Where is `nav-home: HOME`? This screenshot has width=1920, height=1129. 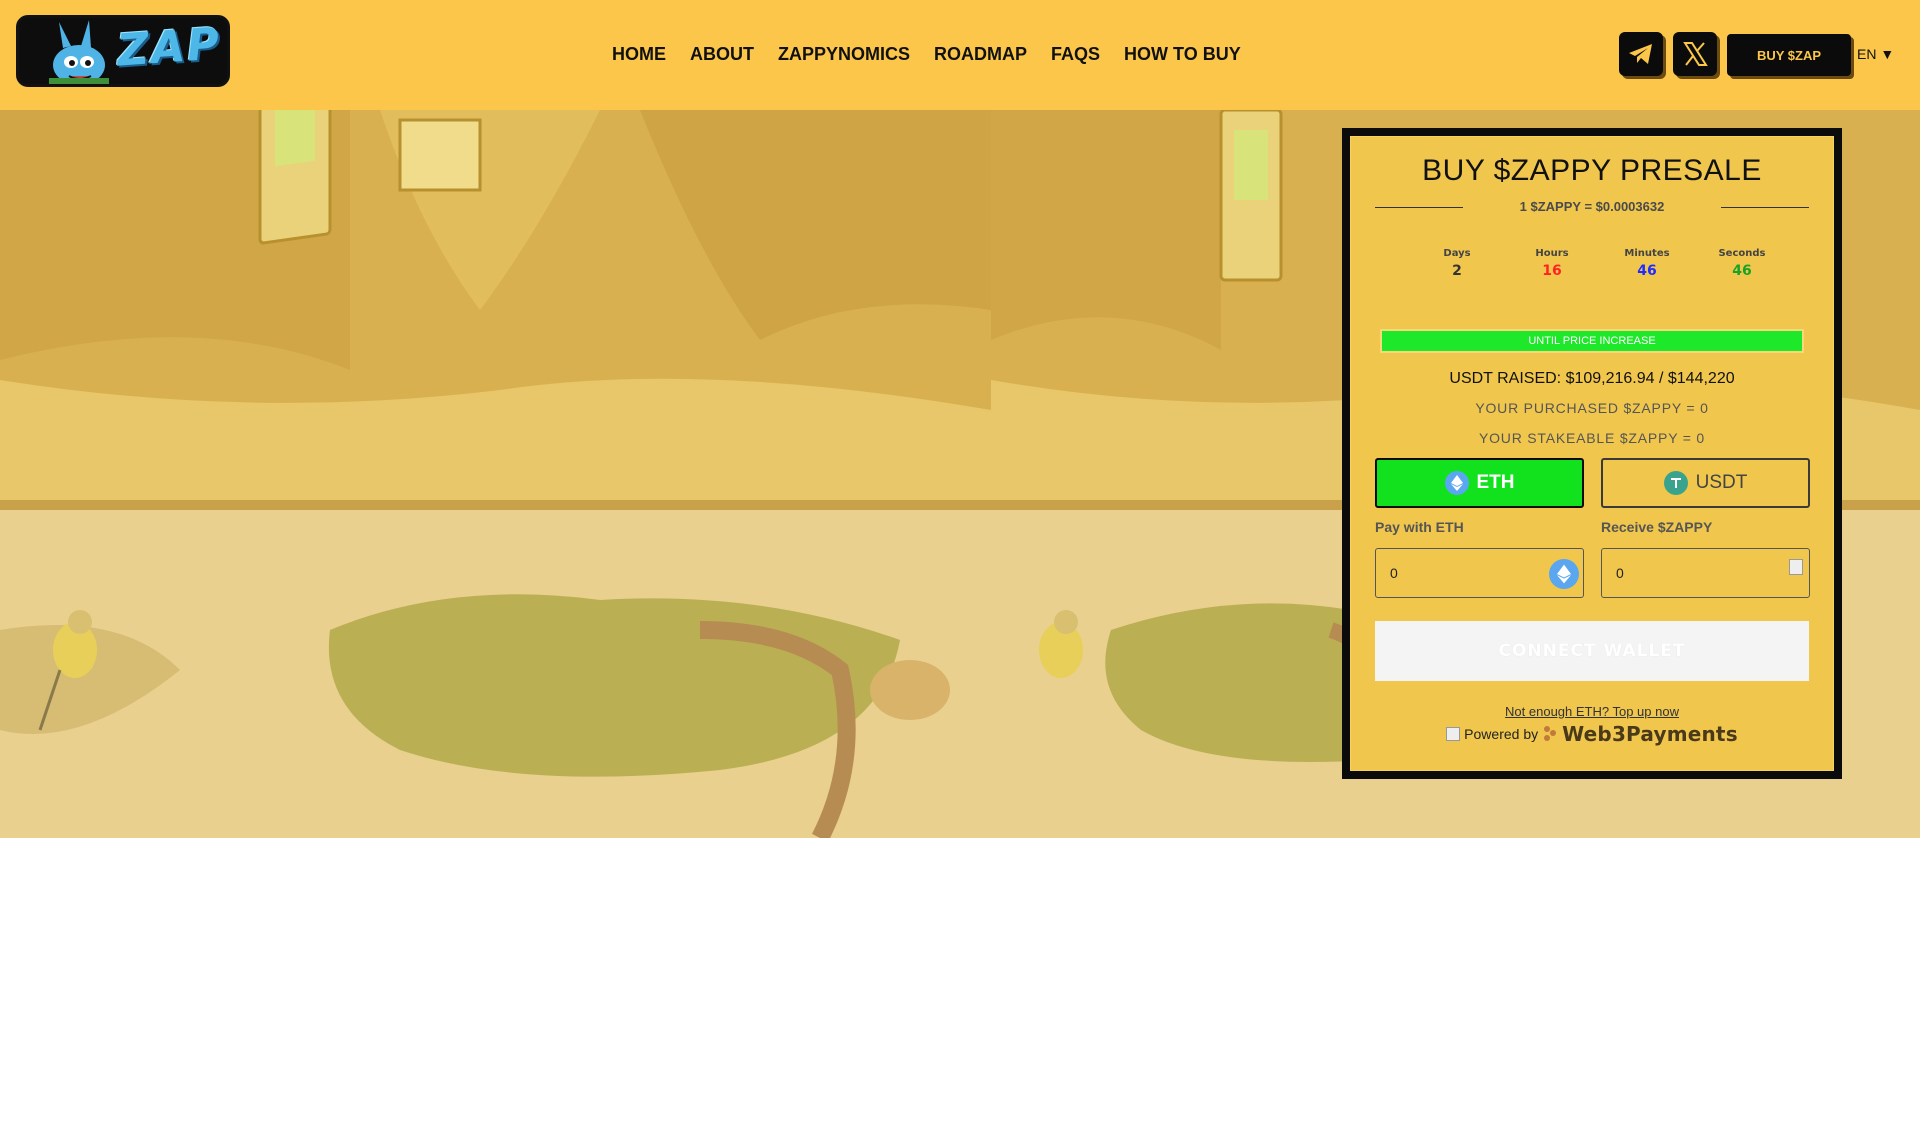
nav-home: HOME is located at coordinates (639, 54).